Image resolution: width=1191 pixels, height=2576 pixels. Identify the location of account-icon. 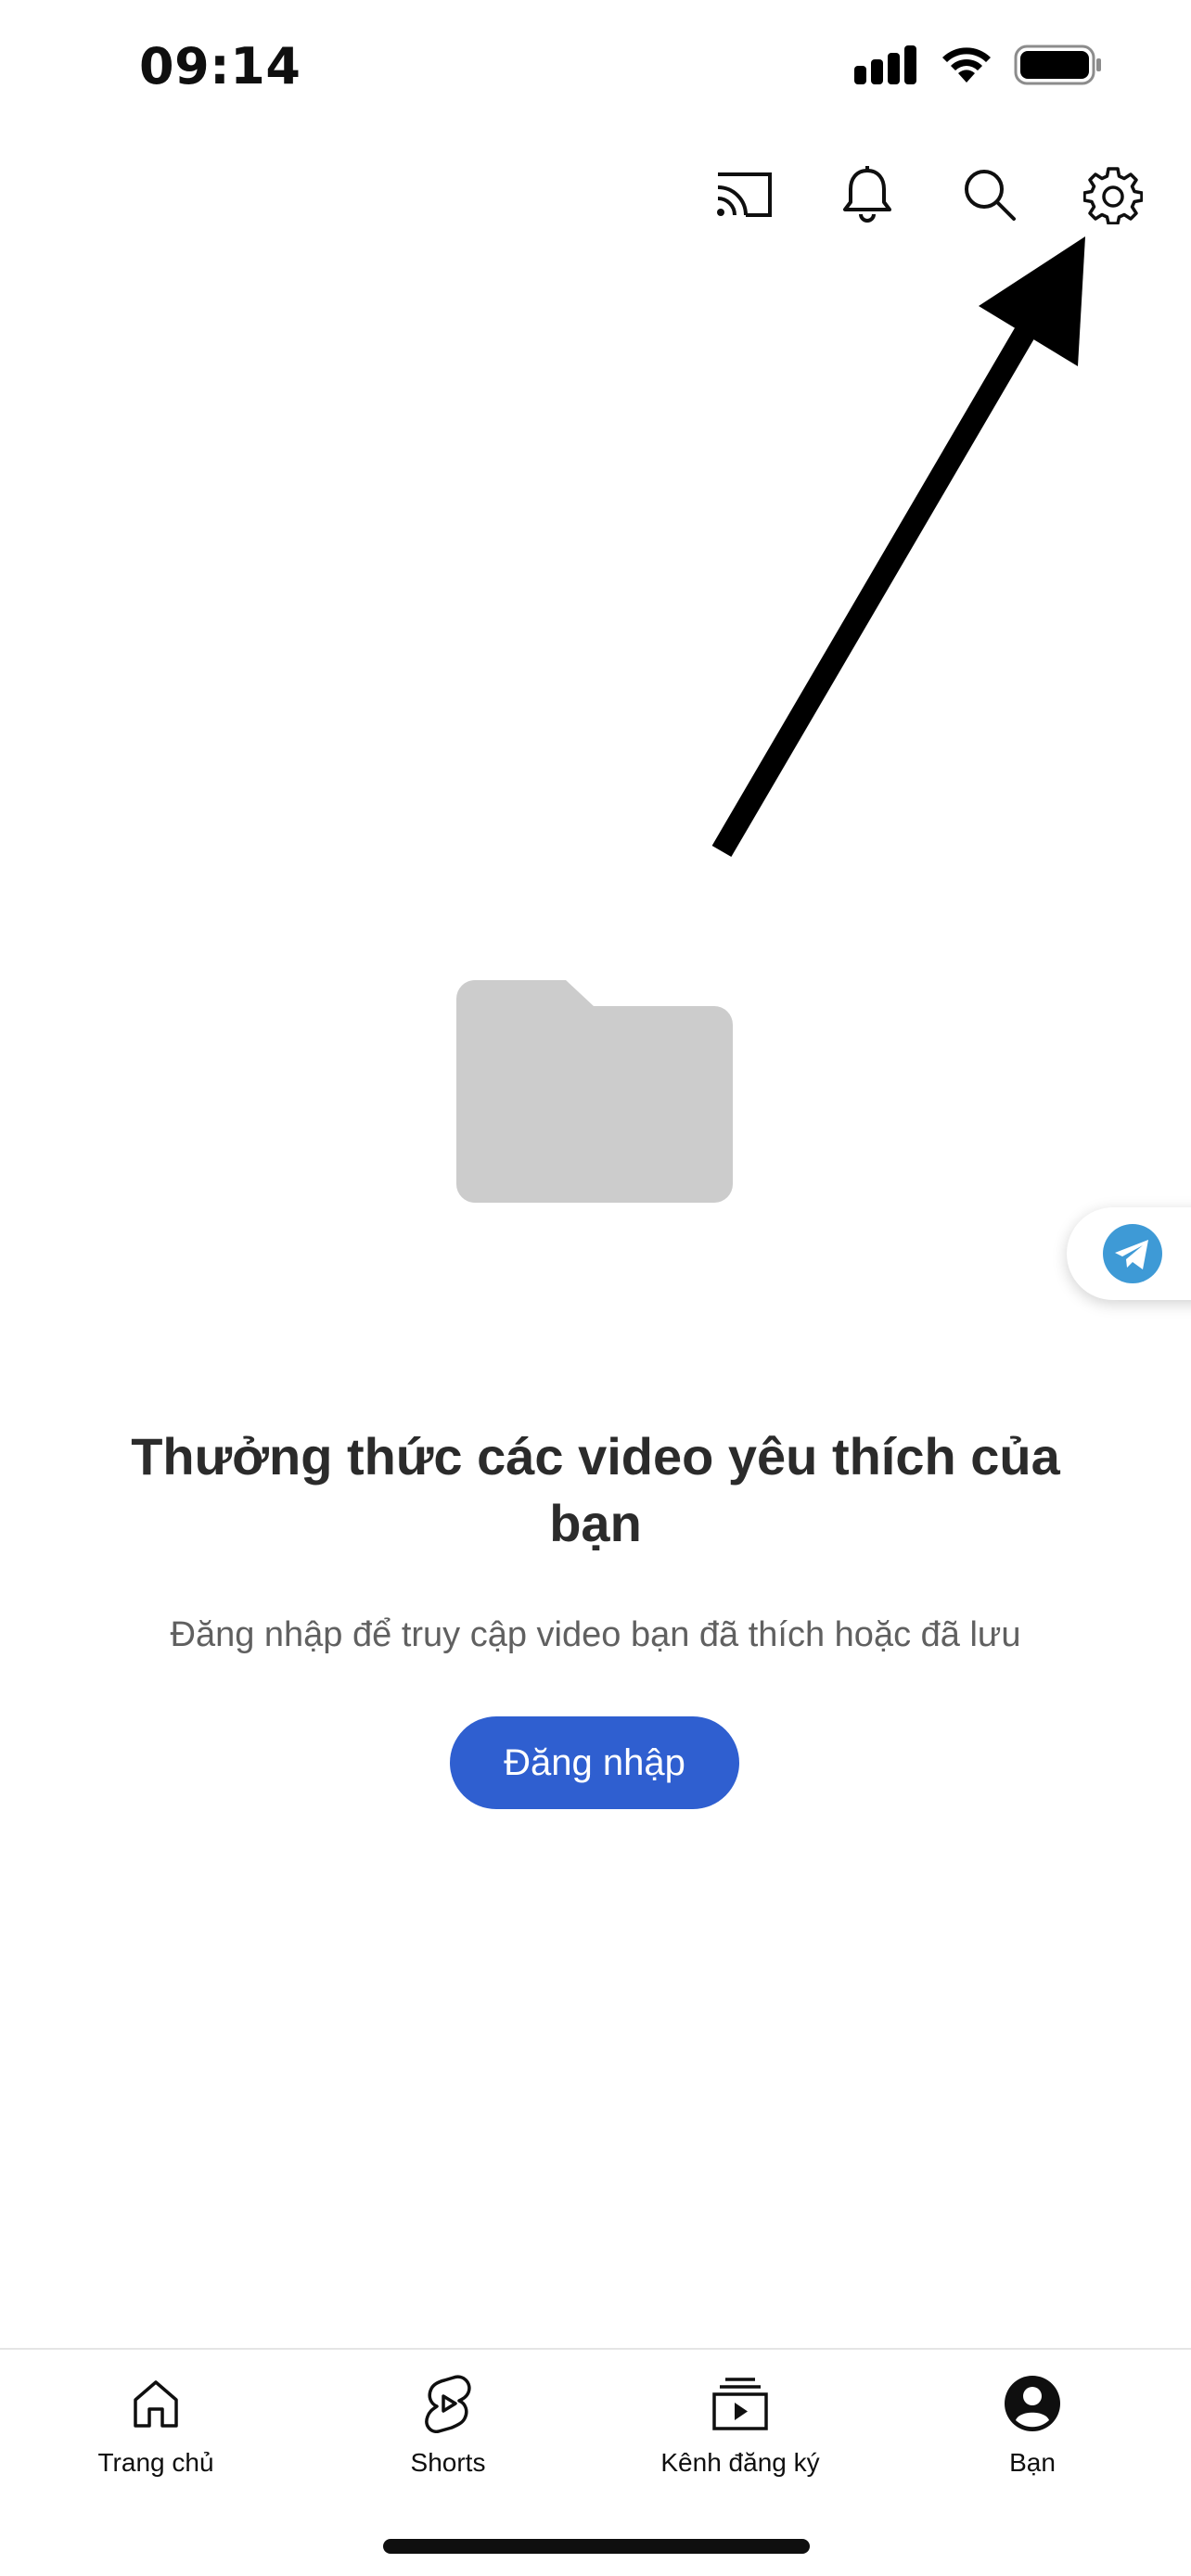
(1032, 2404).